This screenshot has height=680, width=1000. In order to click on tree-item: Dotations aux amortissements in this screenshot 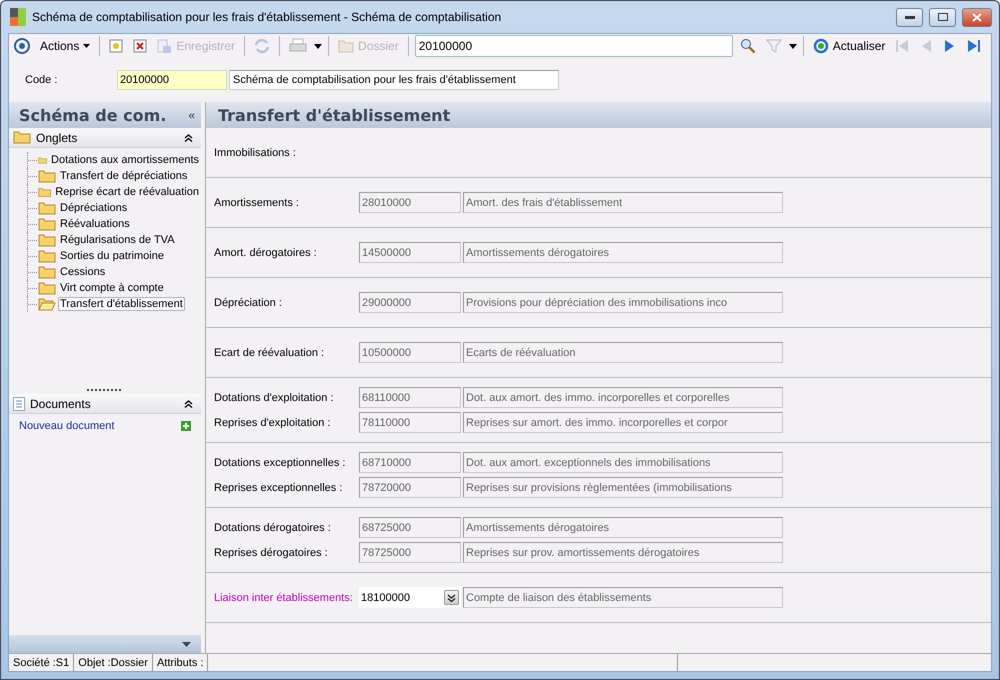, I will do `click(125, 160)`.